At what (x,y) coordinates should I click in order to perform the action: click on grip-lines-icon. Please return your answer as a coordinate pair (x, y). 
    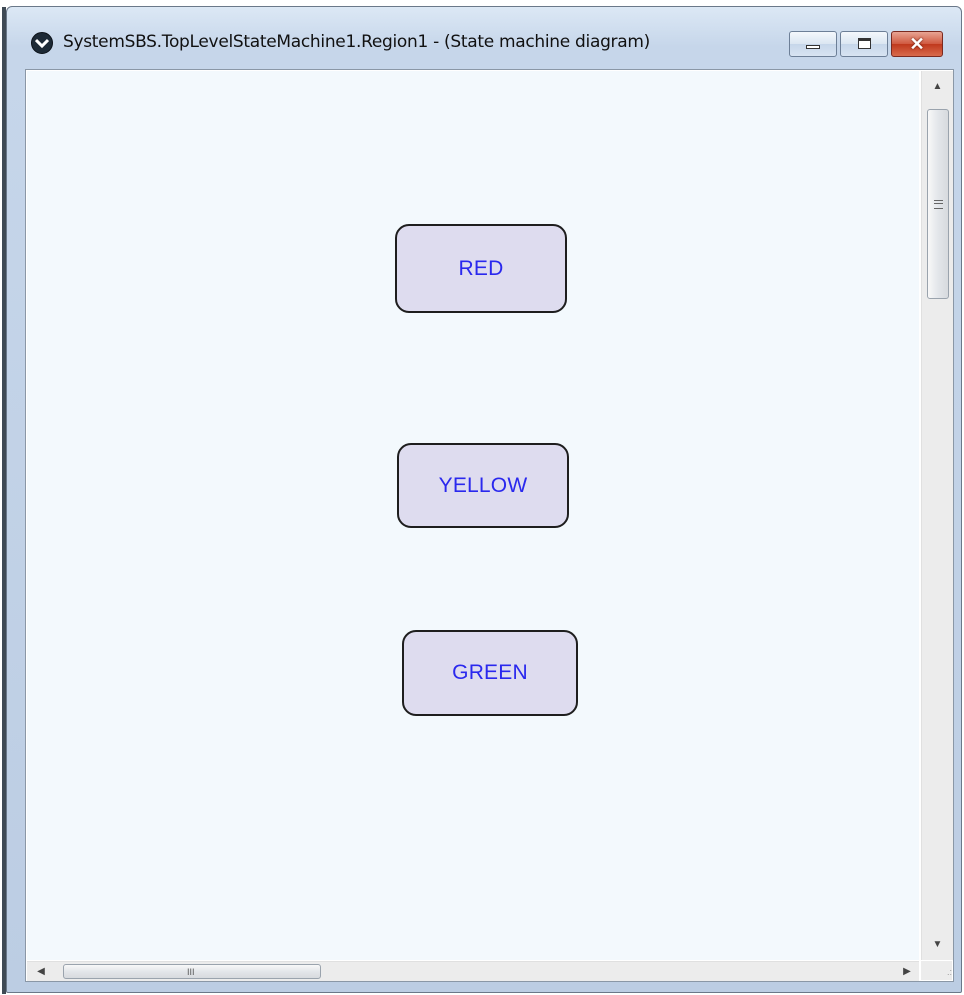
    Looking at the image, I should click on (938, 204).